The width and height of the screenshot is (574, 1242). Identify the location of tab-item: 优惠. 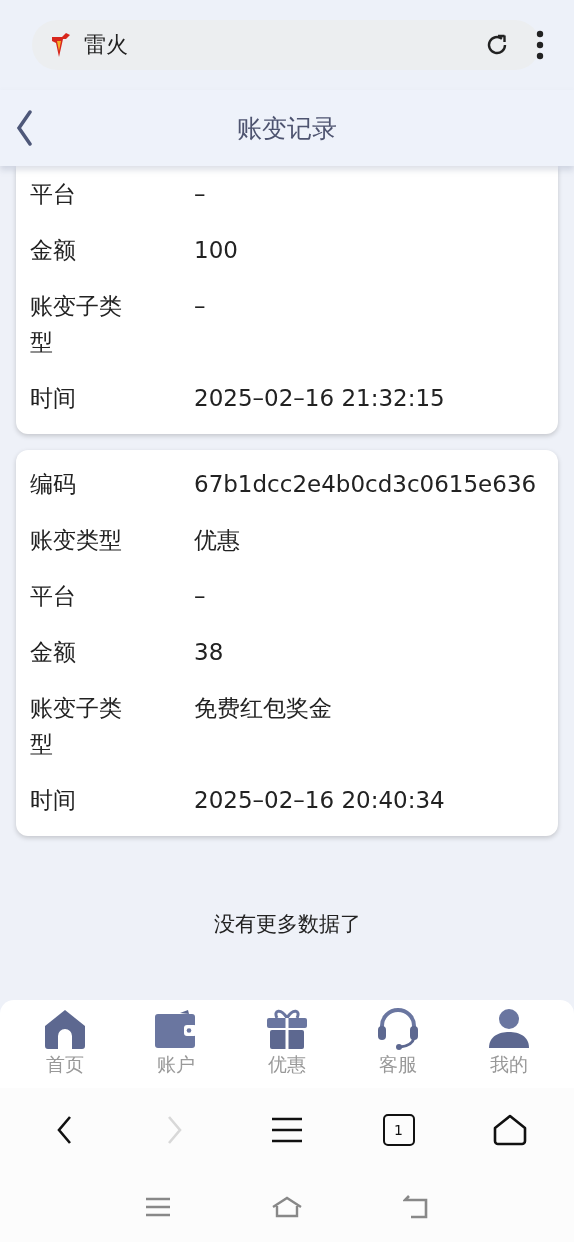
(287, 1048).